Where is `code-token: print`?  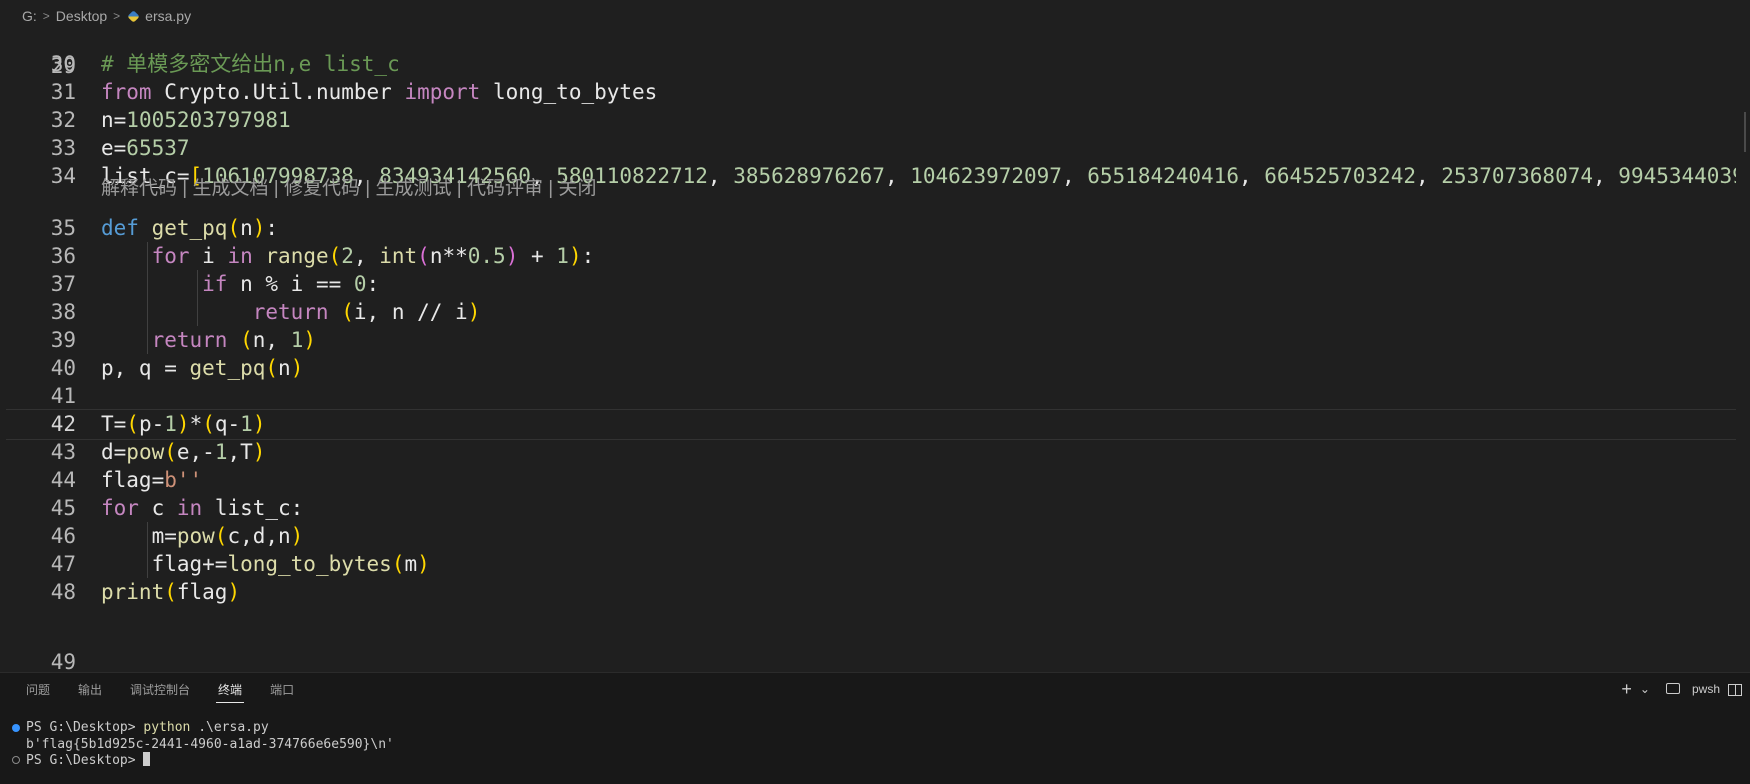 code-token: print is located at coordinates (133, 592).